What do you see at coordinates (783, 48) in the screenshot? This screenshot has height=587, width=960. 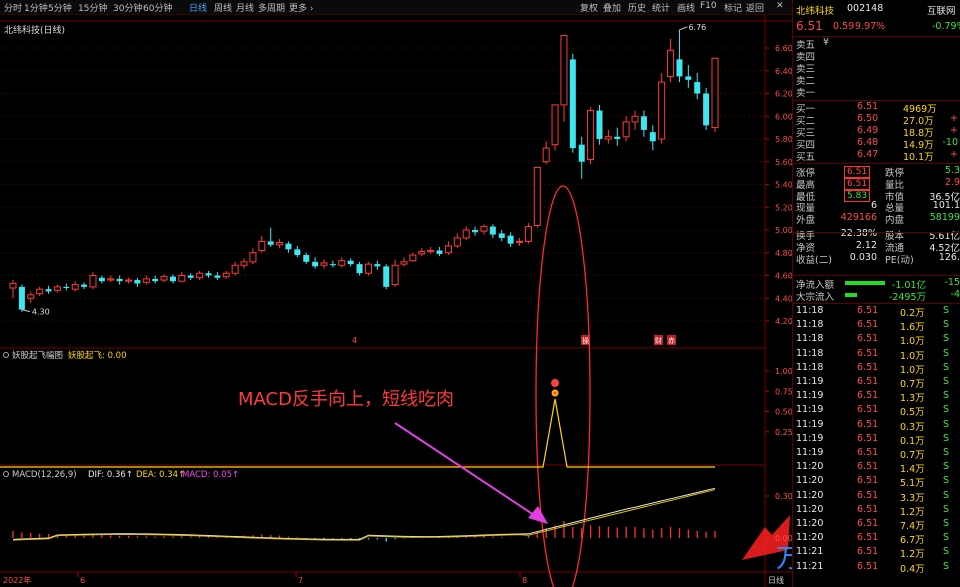 I see `price-tick-label: 6.60` at bounding box center [783, 48].